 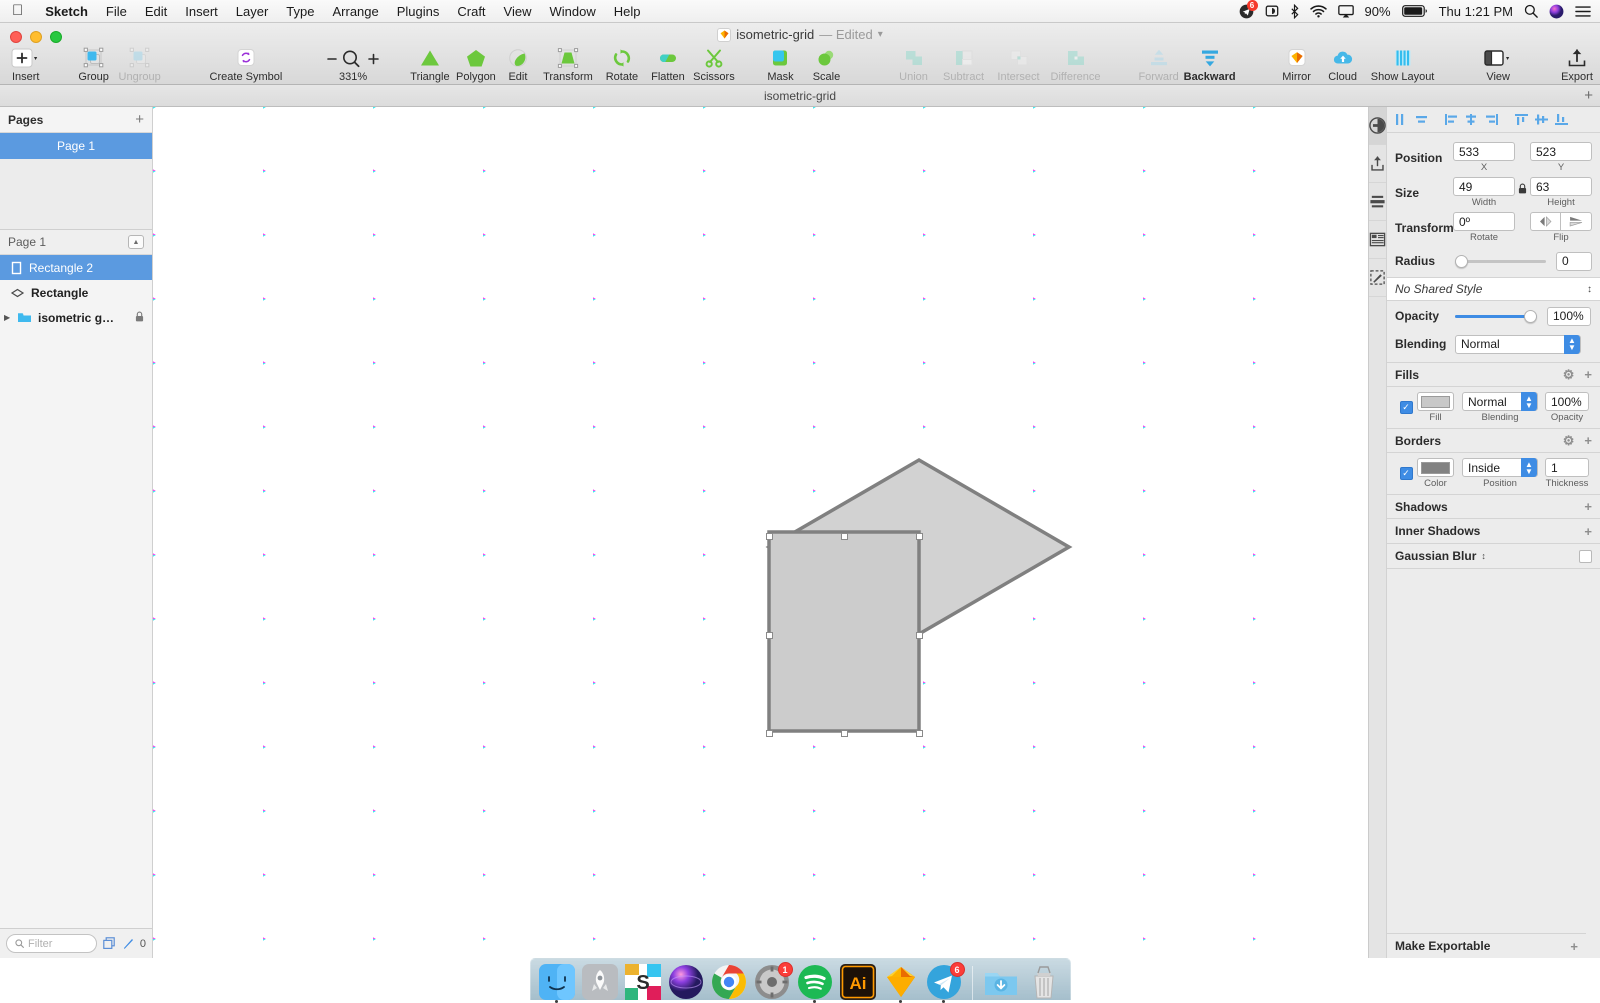 What do you see at coordinates (1567, 401) in the screenshot?
I see `fill-opacity-input: 100%` at bounding box center [1567, 401].